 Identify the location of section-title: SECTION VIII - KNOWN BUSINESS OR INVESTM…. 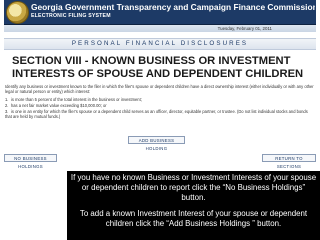
(158, 67).